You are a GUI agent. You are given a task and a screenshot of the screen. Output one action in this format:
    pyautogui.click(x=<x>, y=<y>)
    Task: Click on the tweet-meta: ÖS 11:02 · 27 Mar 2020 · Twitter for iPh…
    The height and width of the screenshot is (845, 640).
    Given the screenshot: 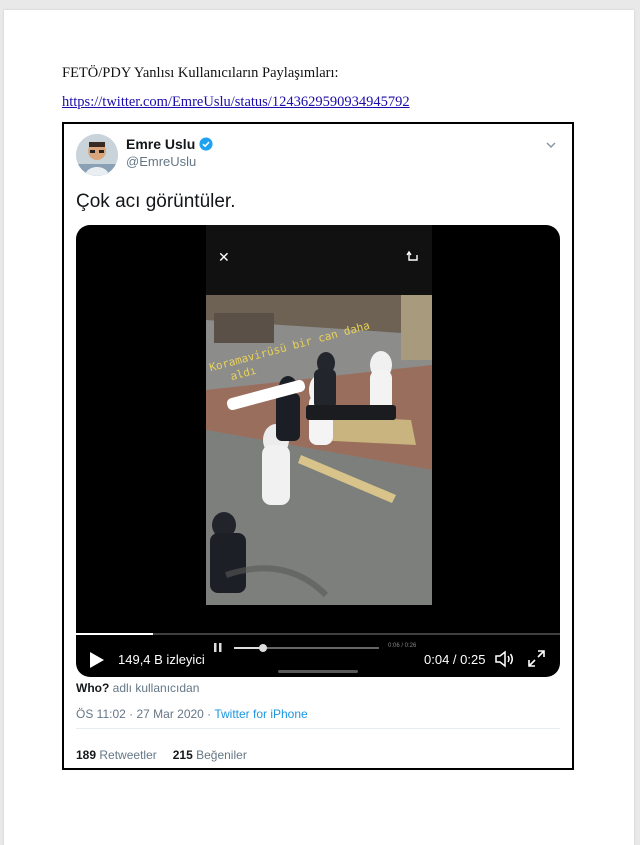 What is the action you would take?
    pyautogui.click(x=192, y=714)
    